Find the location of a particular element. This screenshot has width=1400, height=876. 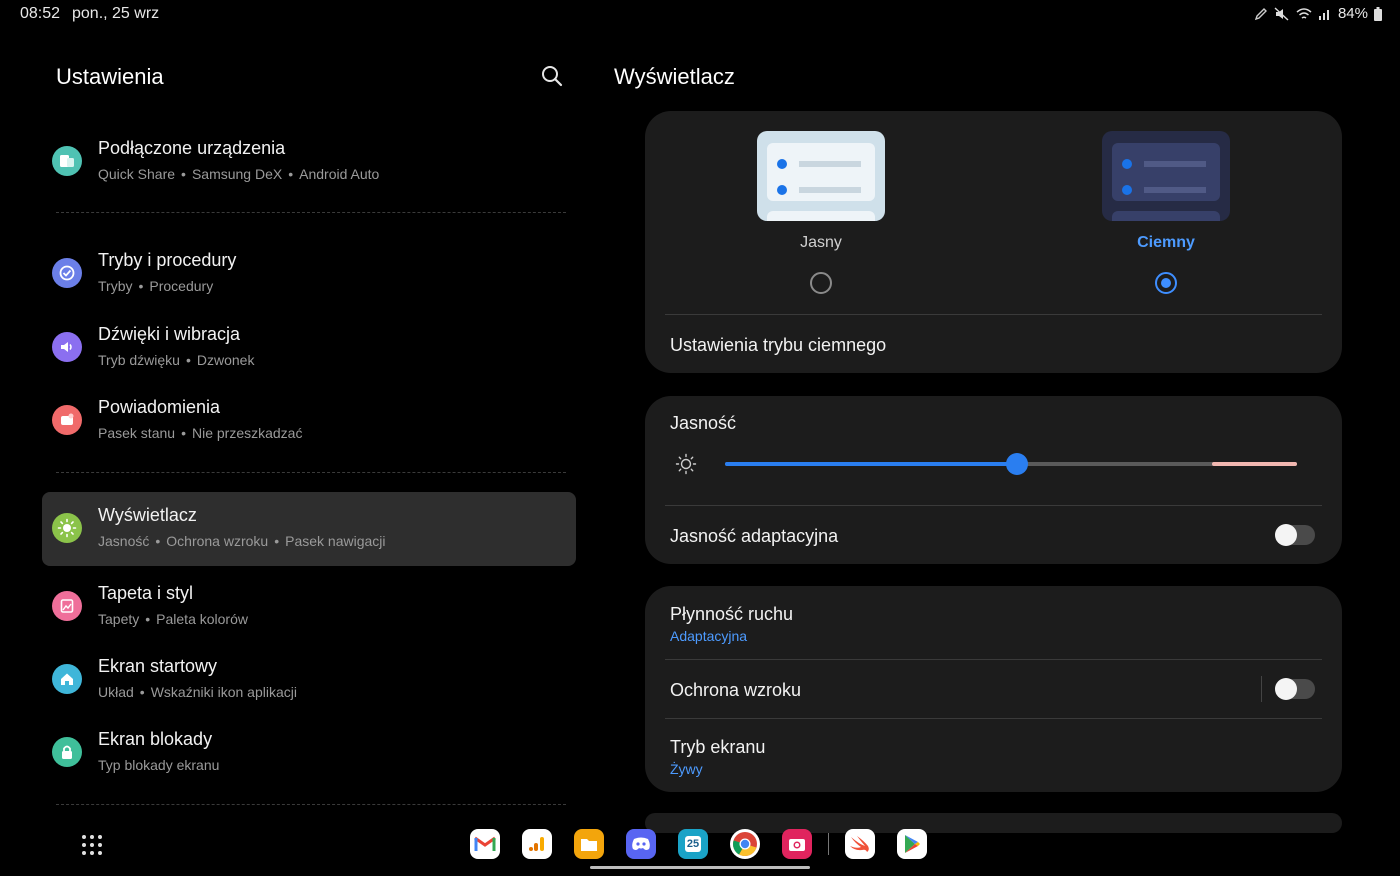

battery-icon is located at coordinates (1378, 13).